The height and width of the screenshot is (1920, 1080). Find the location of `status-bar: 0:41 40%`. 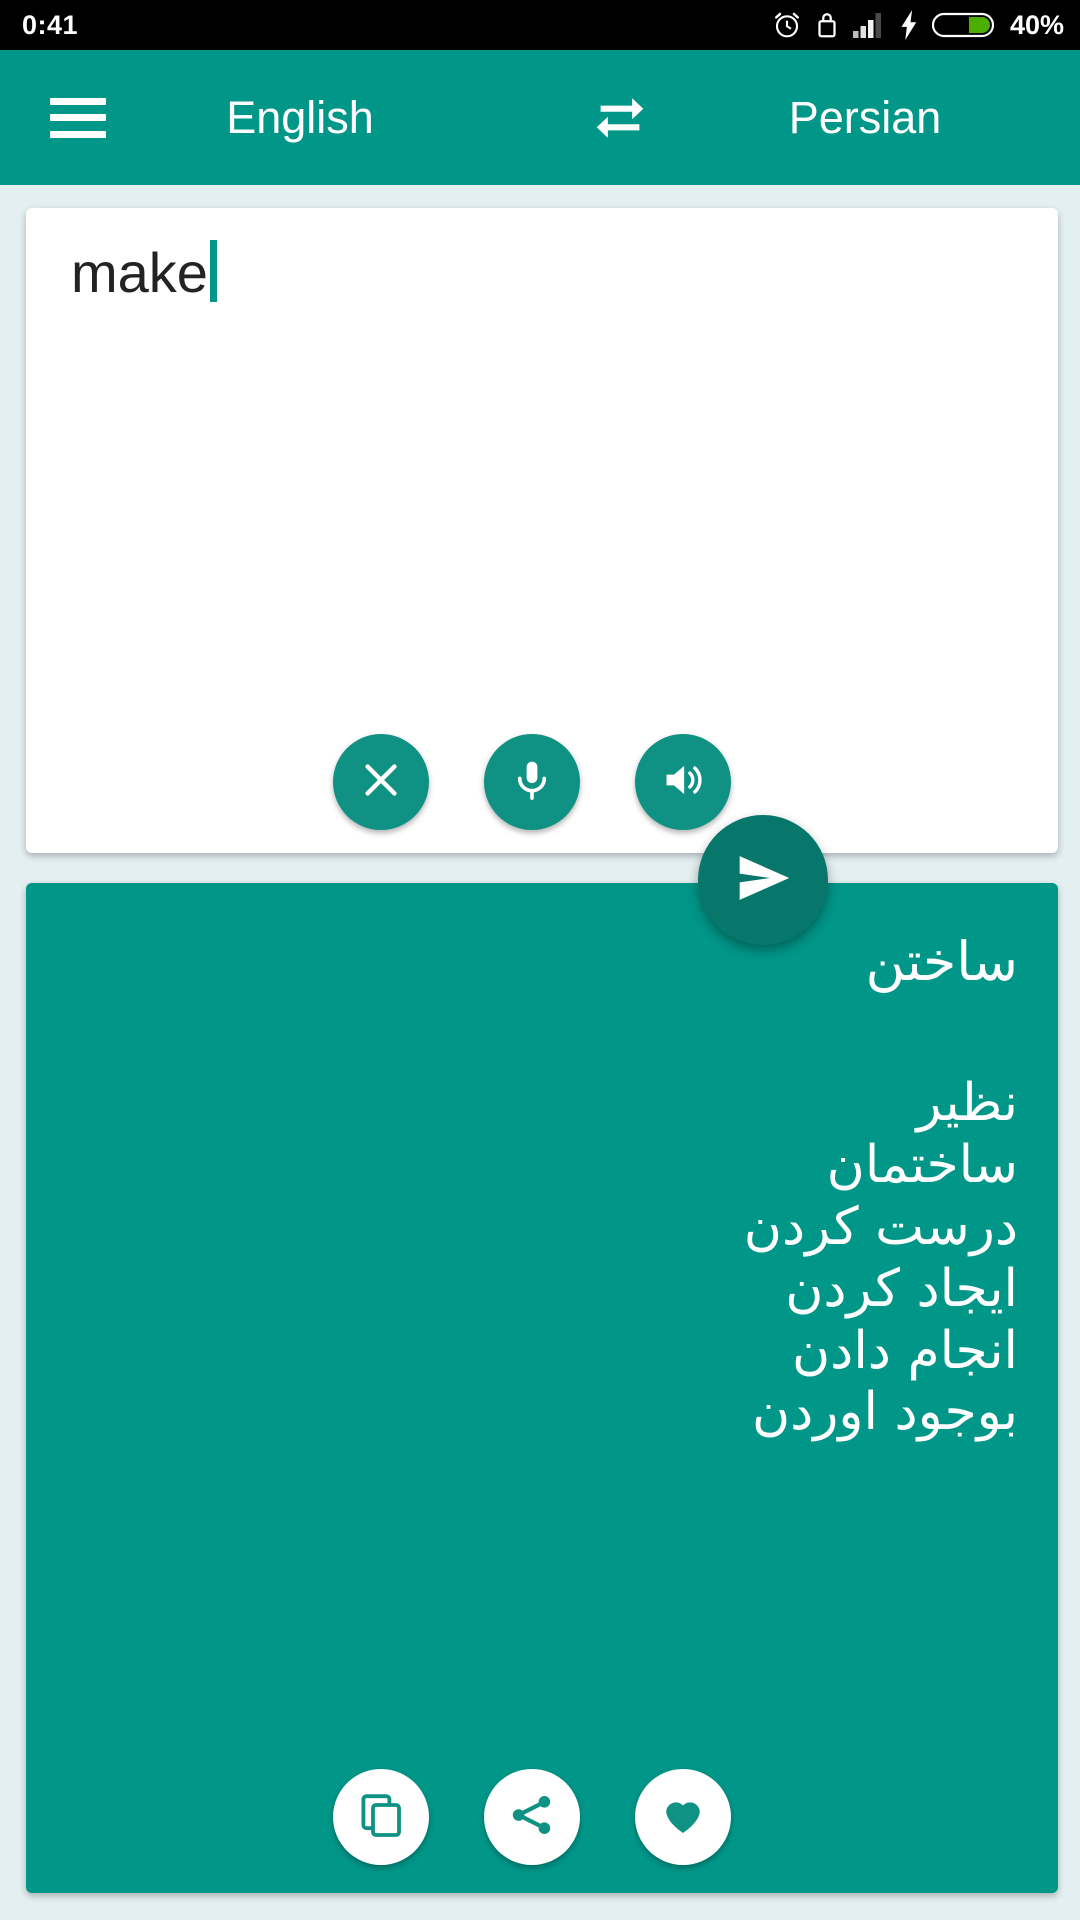

status-bar: 0:41 40% is located at coordinates (540, 25).